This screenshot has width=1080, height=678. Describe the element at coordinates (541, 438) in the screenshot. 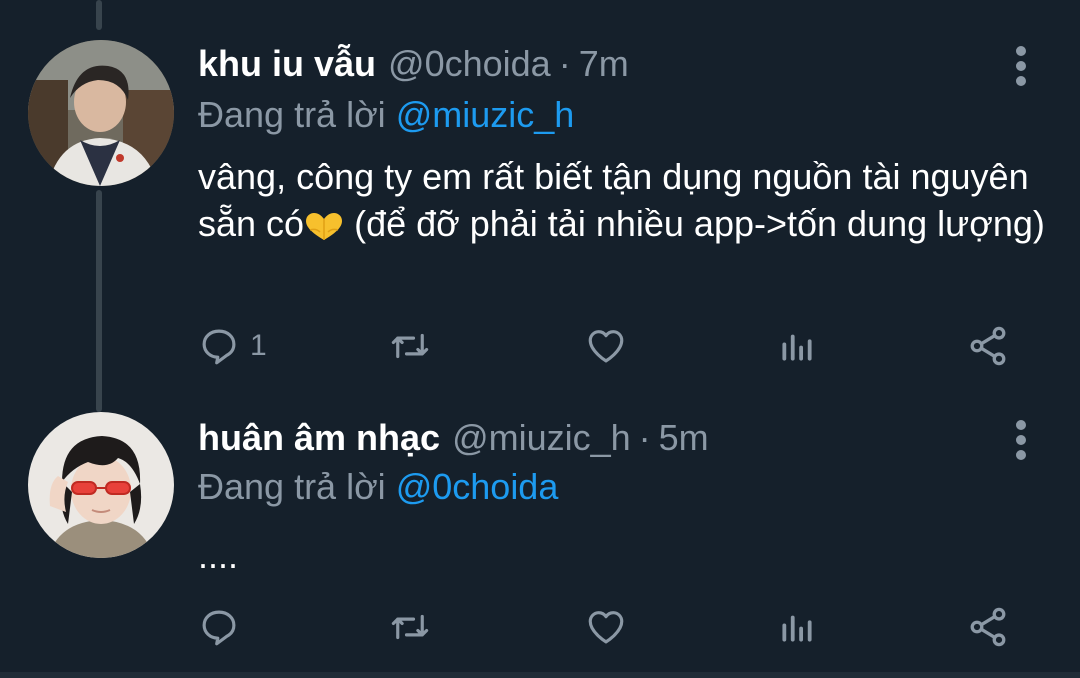

I see `user-handle: @miuzic_h` at that location.